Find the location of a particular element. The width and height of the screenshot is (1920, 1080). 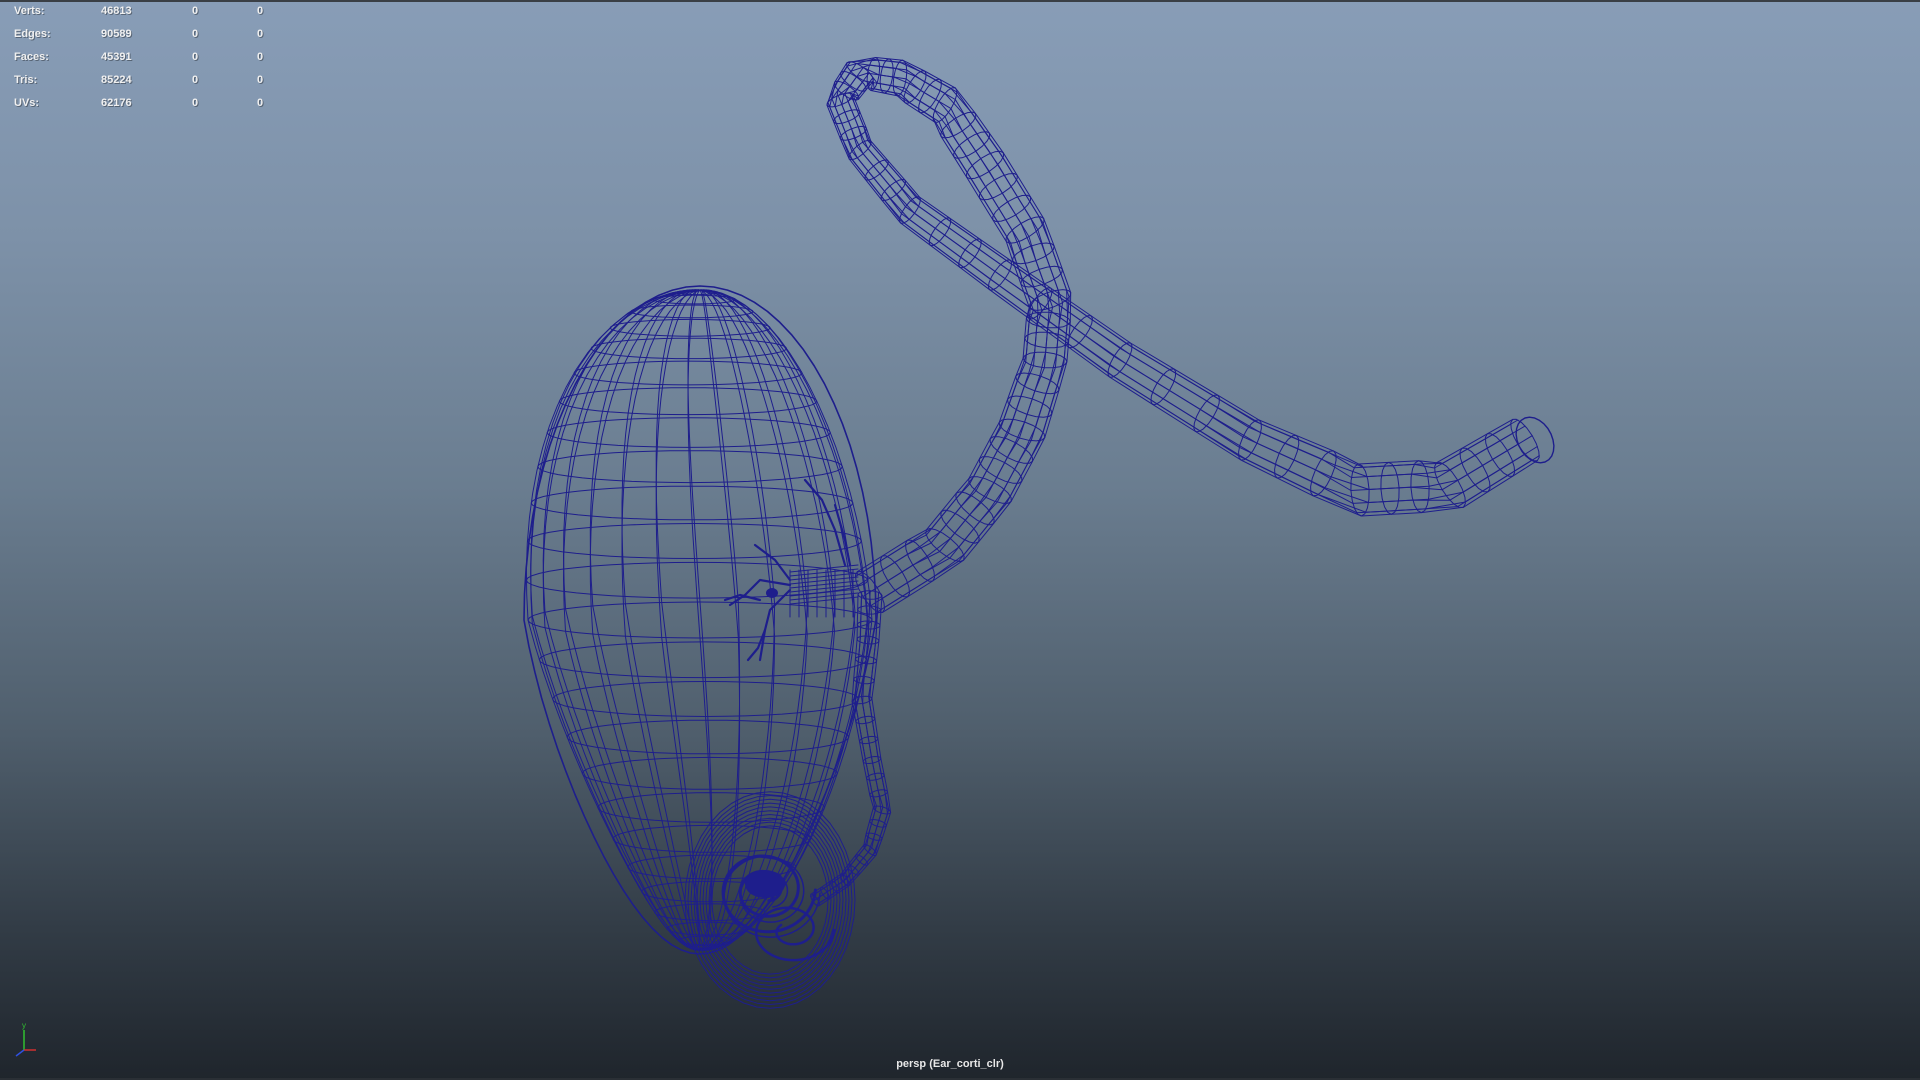

hud-label: Verts: is located at coordinates (29, 11).